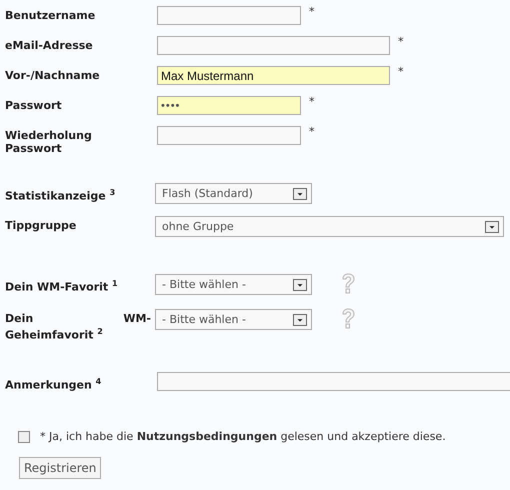 Image resolution: width=510 pixels, height=490 pixels. I want to click on dropdown: Flash (Standard), so click(233, 193).